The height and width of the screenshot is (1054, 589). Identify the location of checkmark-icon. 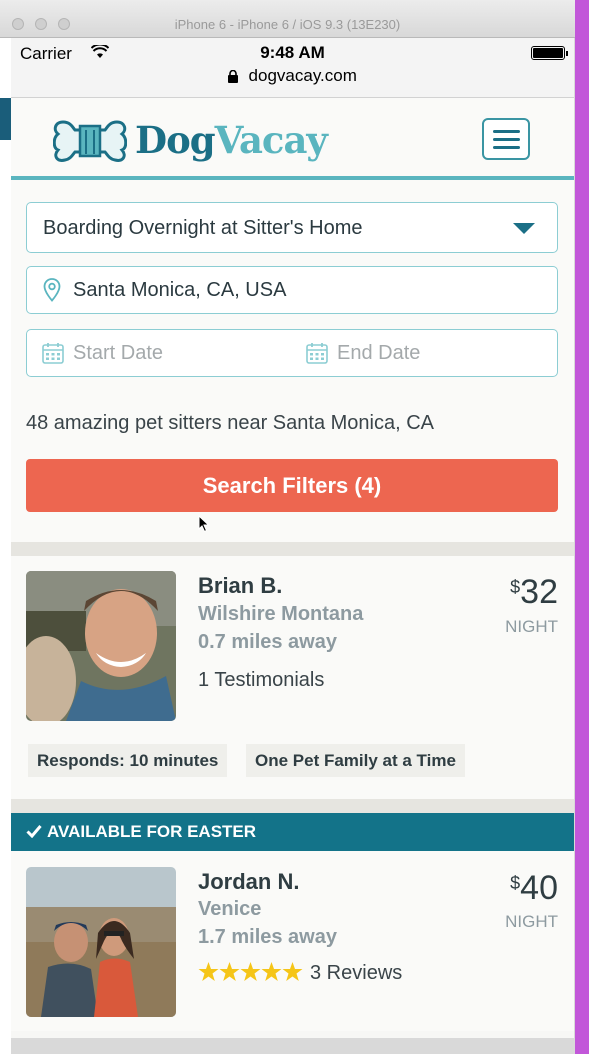
(34, 831).